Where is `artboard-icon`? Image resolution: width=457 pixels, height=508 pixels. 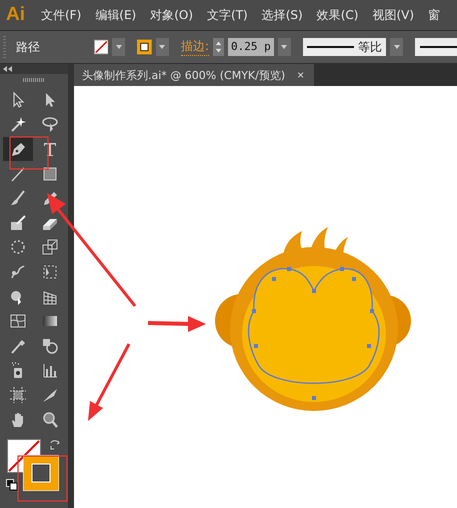 artboard-icon is located at coordinates (18, 395).